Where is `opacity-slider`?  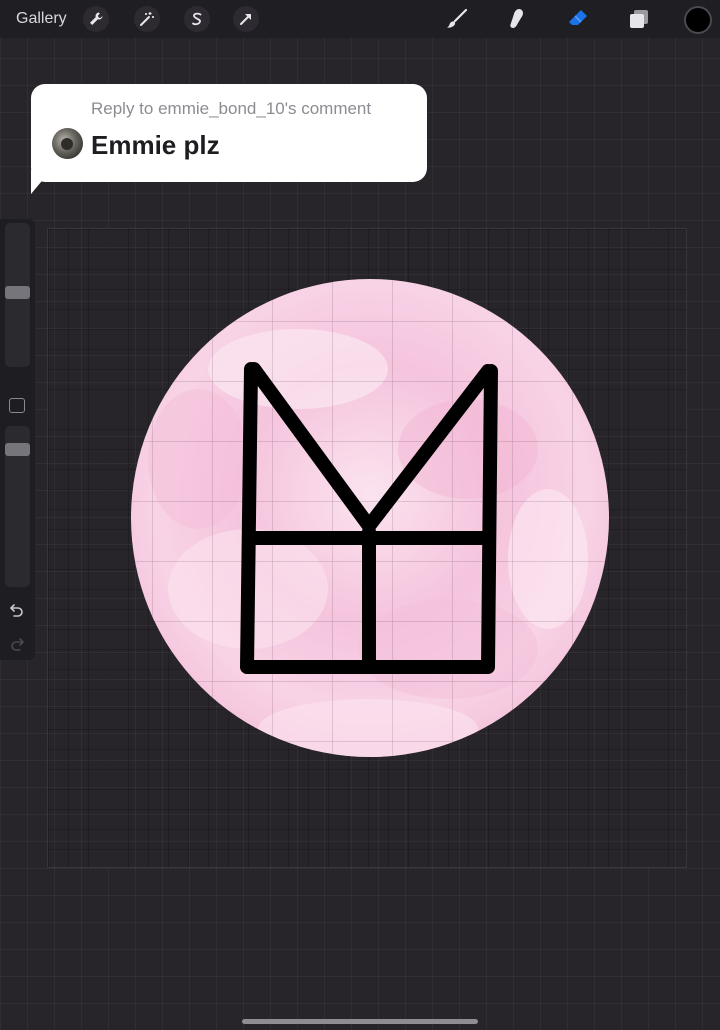
opacity-slider is located at coordinates (17, 506).